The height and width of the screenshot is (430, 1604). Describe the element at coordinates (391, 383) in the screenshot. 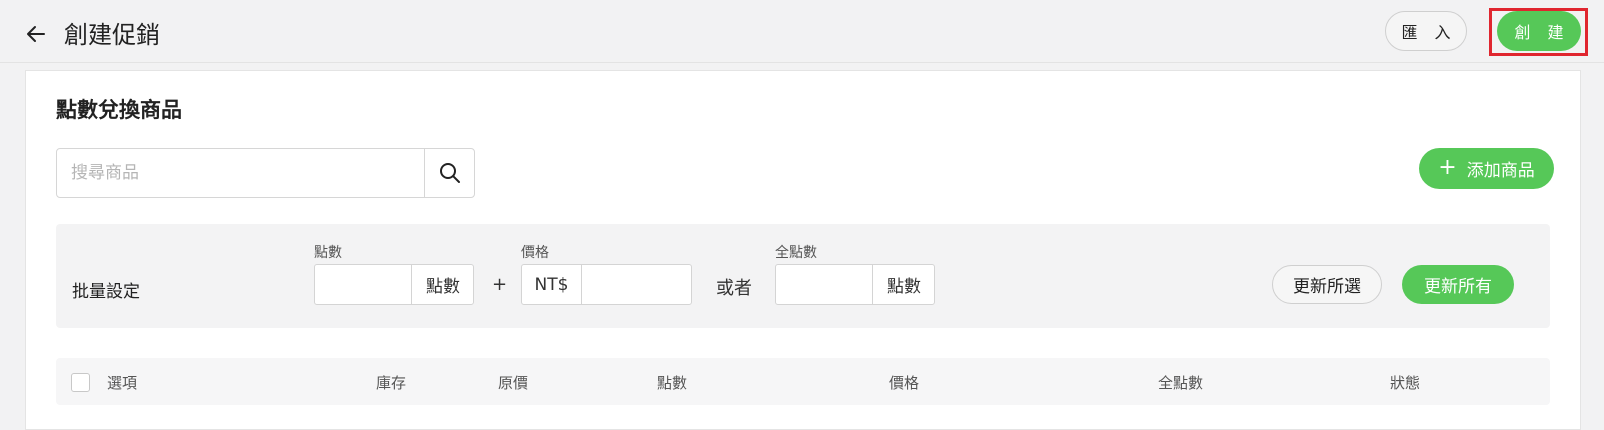

I see `column-header-stock: 庫存` at that location.